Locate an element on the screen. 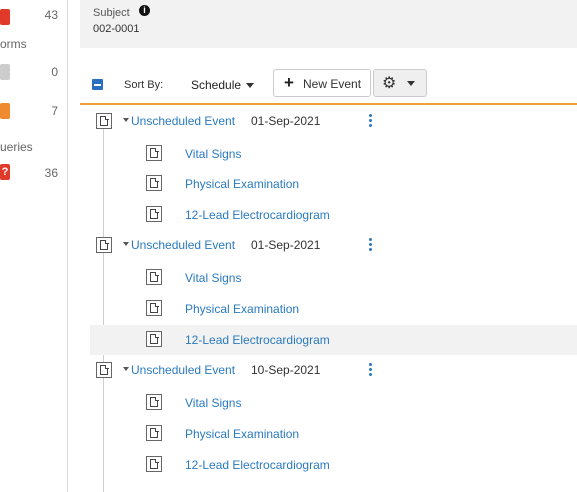 Image resolution: width=577 pixels, height=492 pixels. panel-divider is located at coordinates (67, 246).